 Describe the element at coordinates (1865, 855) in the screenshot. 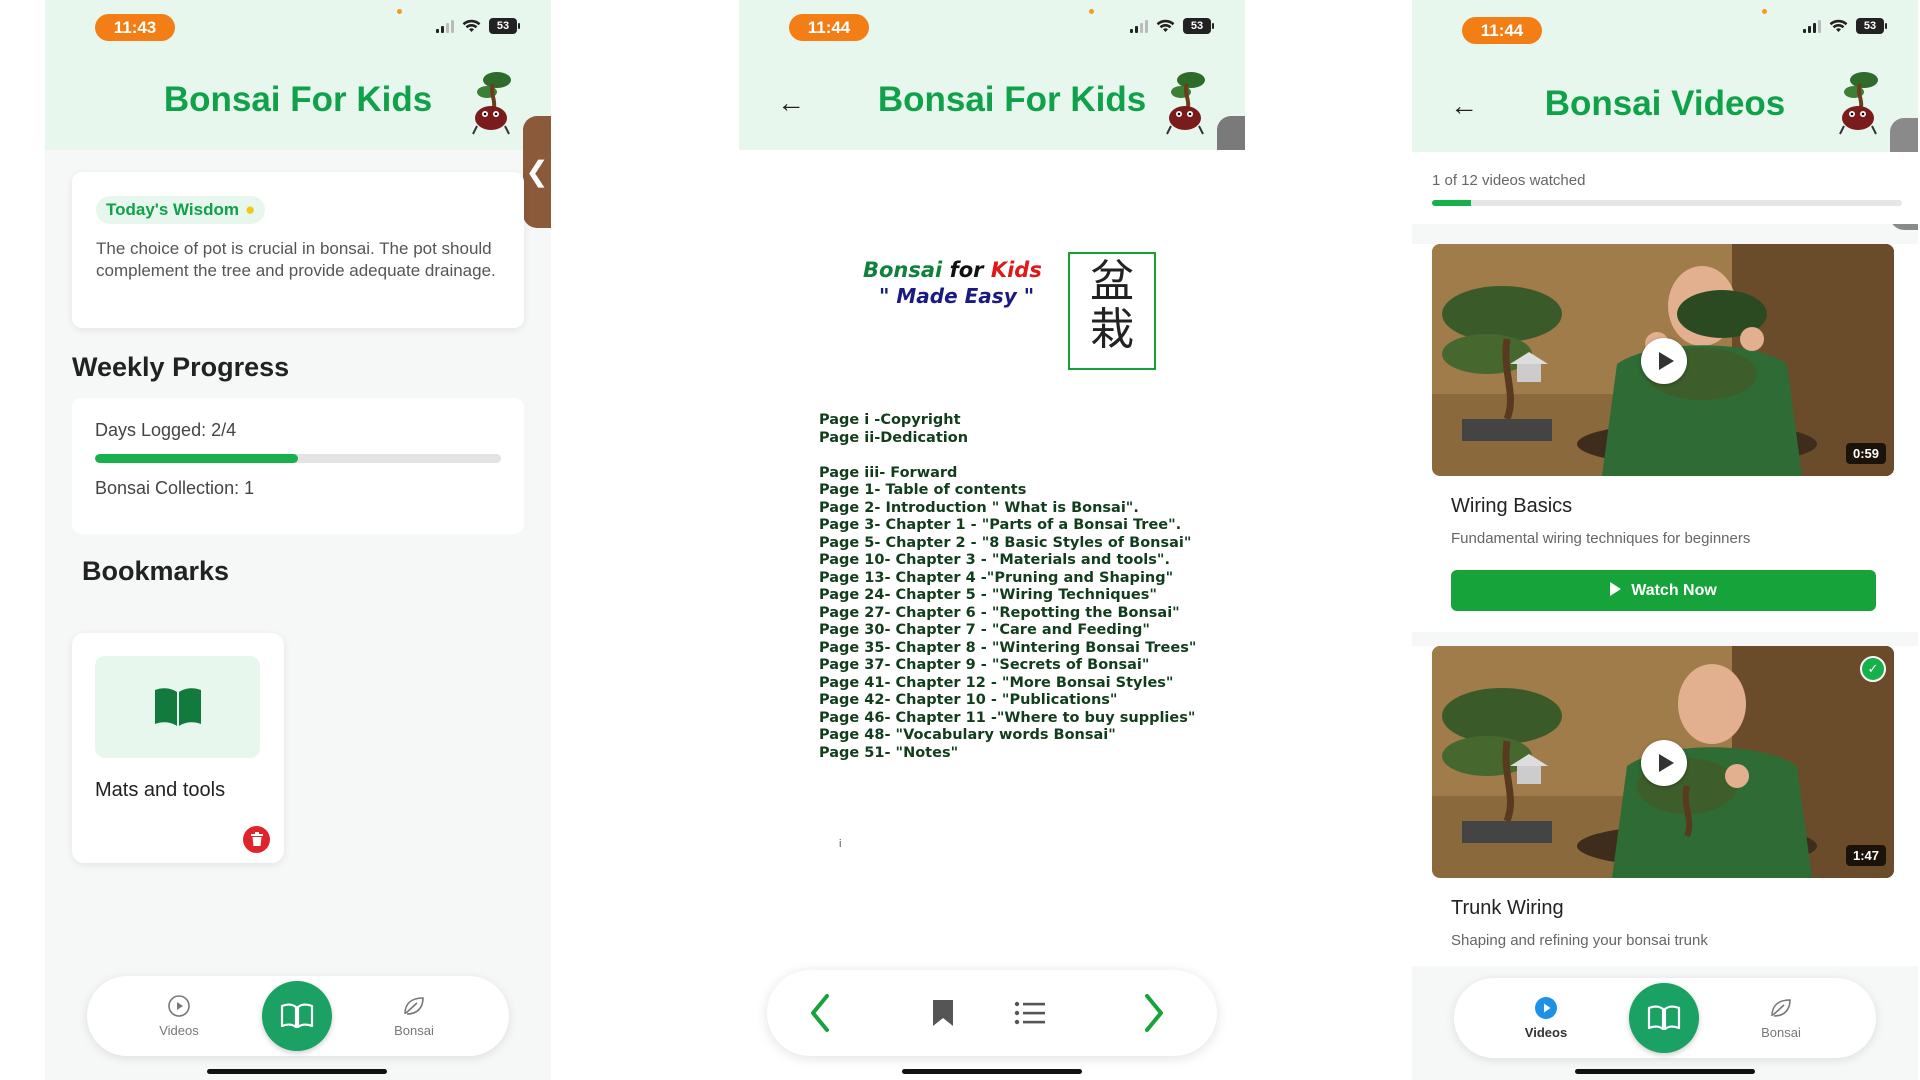

I see `video-duration: 1:47` at that location.